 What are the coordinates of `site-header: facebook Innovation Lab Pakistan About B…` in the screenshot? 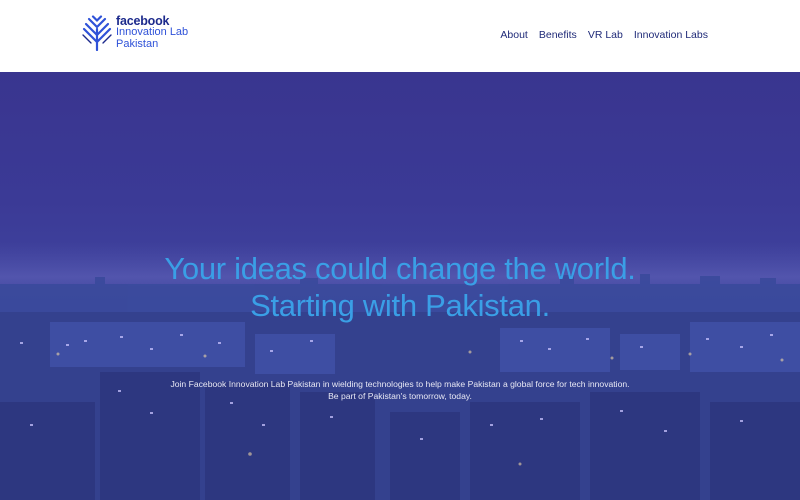 It's located at (400, 36).